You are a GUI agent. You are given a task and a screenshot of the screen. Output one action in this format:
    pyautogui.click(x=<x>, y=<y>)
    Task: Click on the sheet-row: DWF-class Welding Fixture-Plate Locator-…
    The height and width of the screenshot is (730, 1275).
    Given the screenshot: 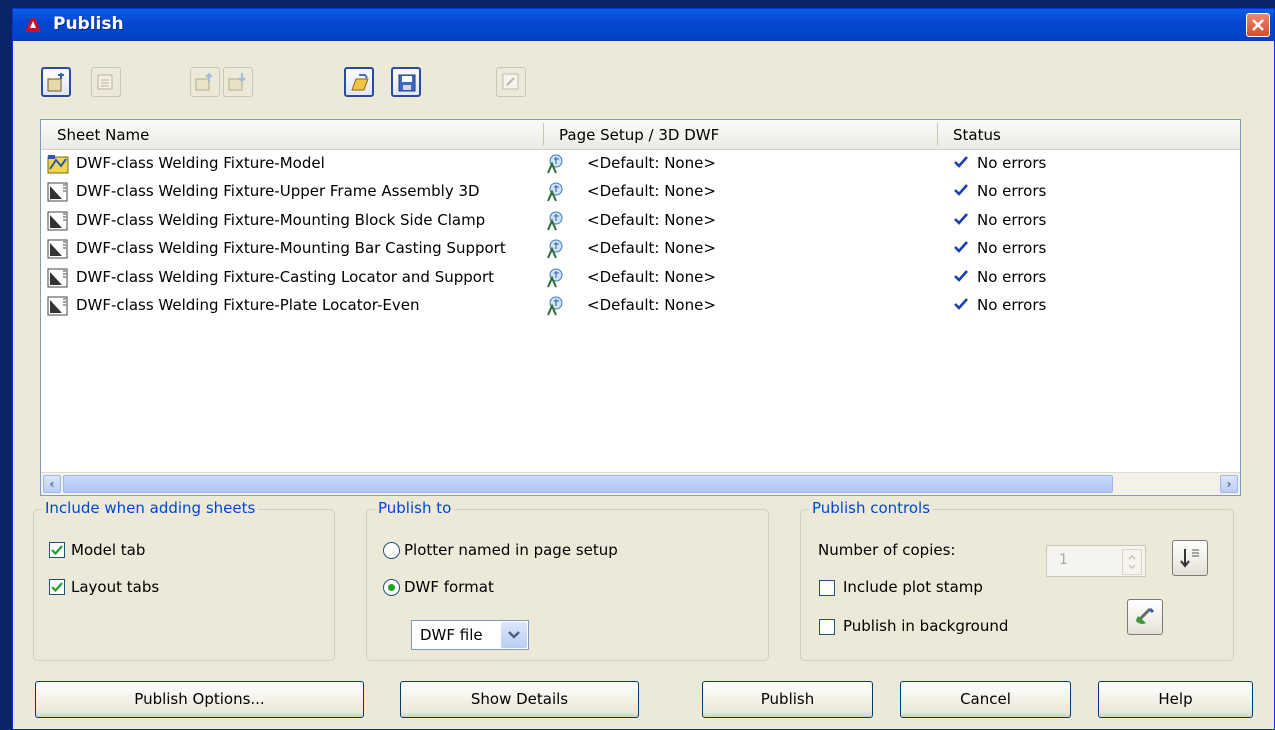 What is the action you would take?
    pyautogui.click(x=640, y=306)
    